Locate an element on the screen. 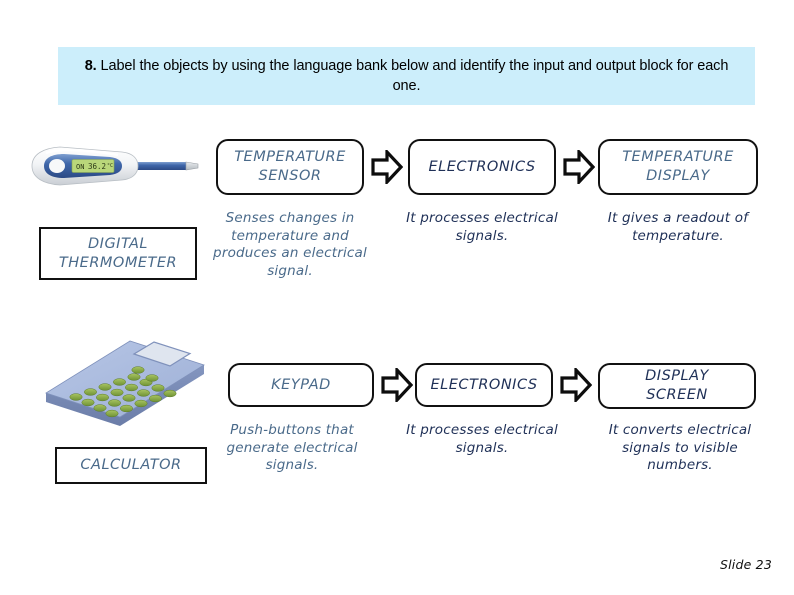 The height and width of the screenshot is (595, 794). block-electronics-row2: ELECTRONICS is located at coordinates (484, 385).